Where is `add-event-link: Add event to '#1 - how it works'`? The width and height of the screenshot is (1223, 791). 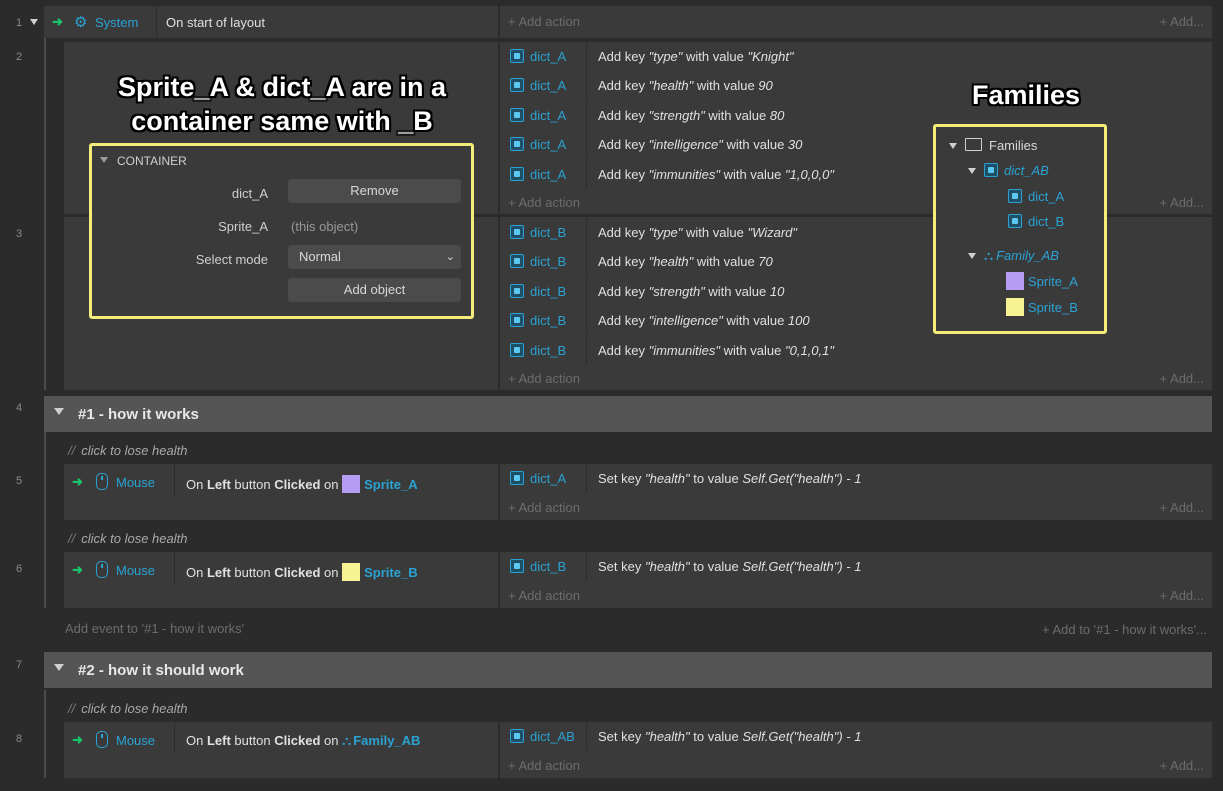
add-event-link: Add event to '#1 - how it works' is located at coordinates (154, 628).